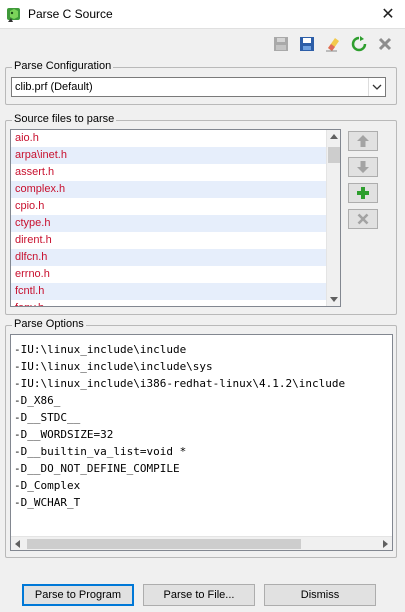  Describe the element at coordinates (388, 14) in the screenshot. I see `close-button: ✕` at that location.